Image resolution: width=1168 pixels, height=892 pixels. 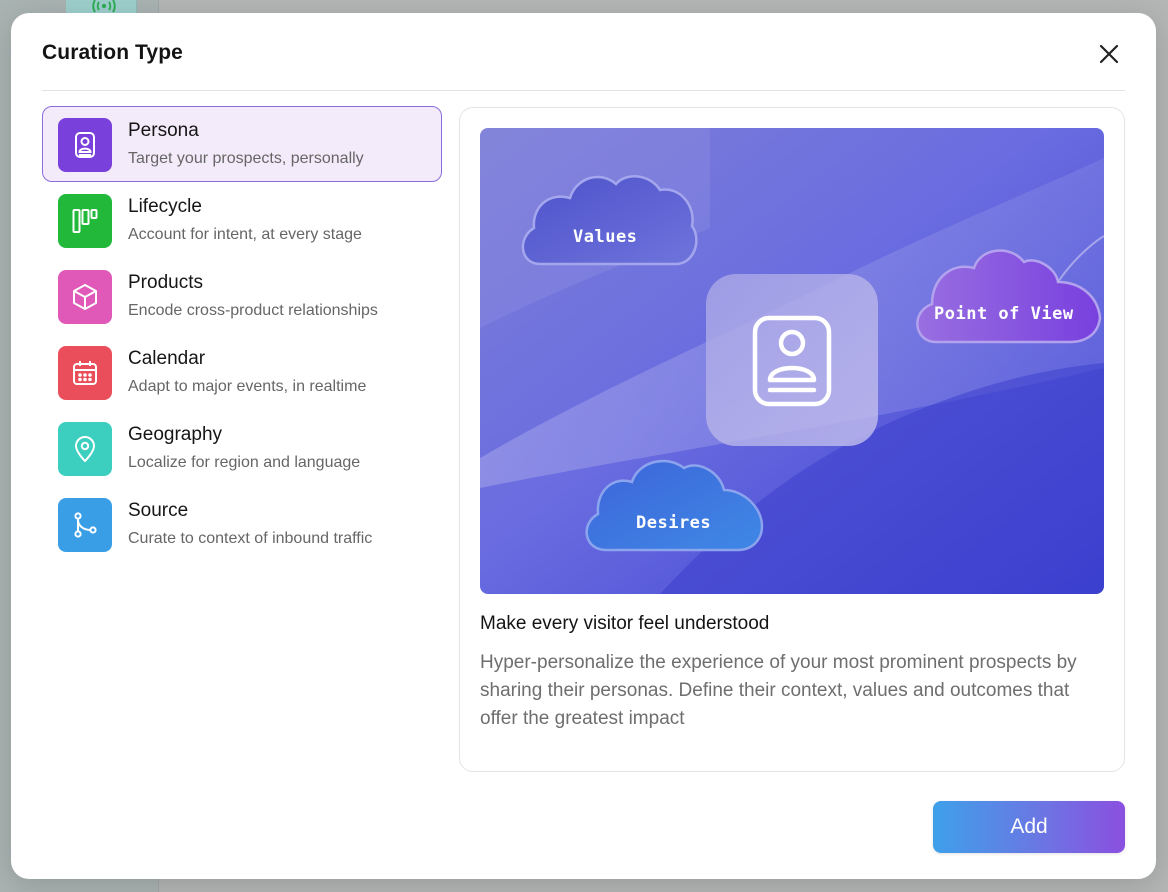 What do you see at coordinates (253, 310) in the screenshot?
I see `curation-type-description: Encode cross-product relationships` at bounding box center [253, 310].